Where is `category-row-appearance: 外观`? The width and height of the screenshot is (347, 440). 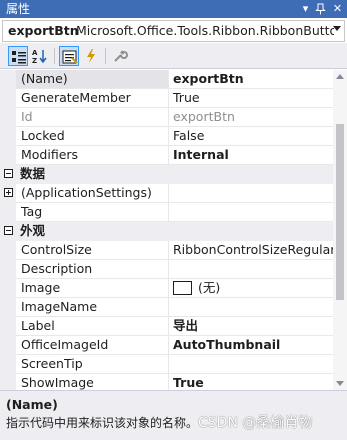 category-row-appearance: 外观 is located at coordinates (166, 231).